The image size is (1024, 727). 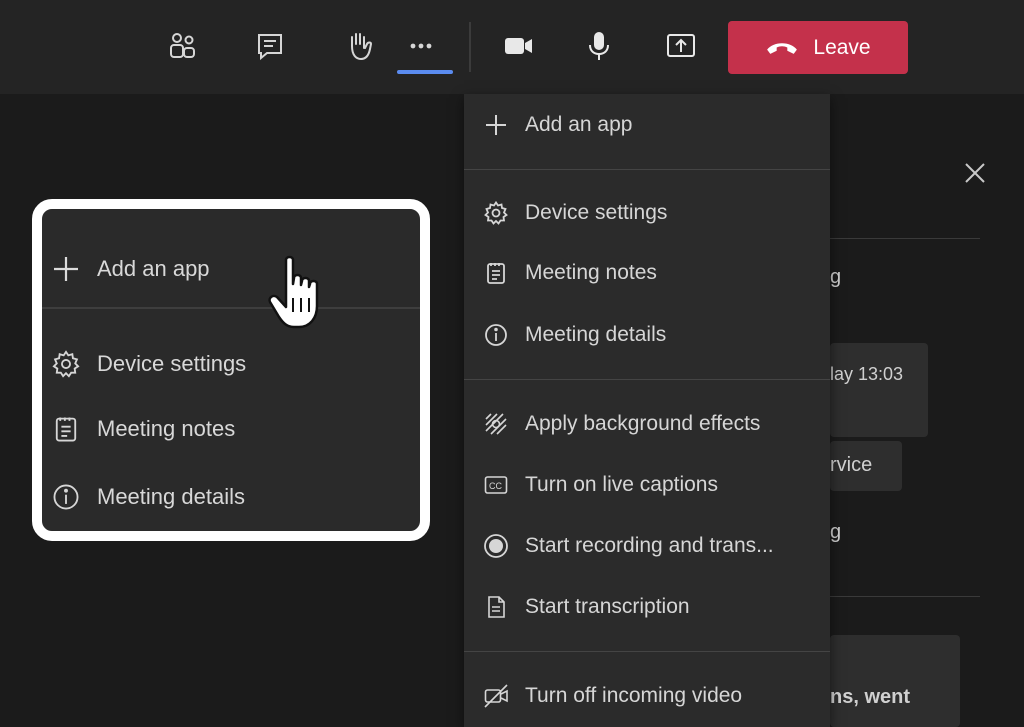 What do you see at coordinates (153, 268) in the screenshot?
I see `callout-item-label: Add an app` at bounding box center [153, 268].